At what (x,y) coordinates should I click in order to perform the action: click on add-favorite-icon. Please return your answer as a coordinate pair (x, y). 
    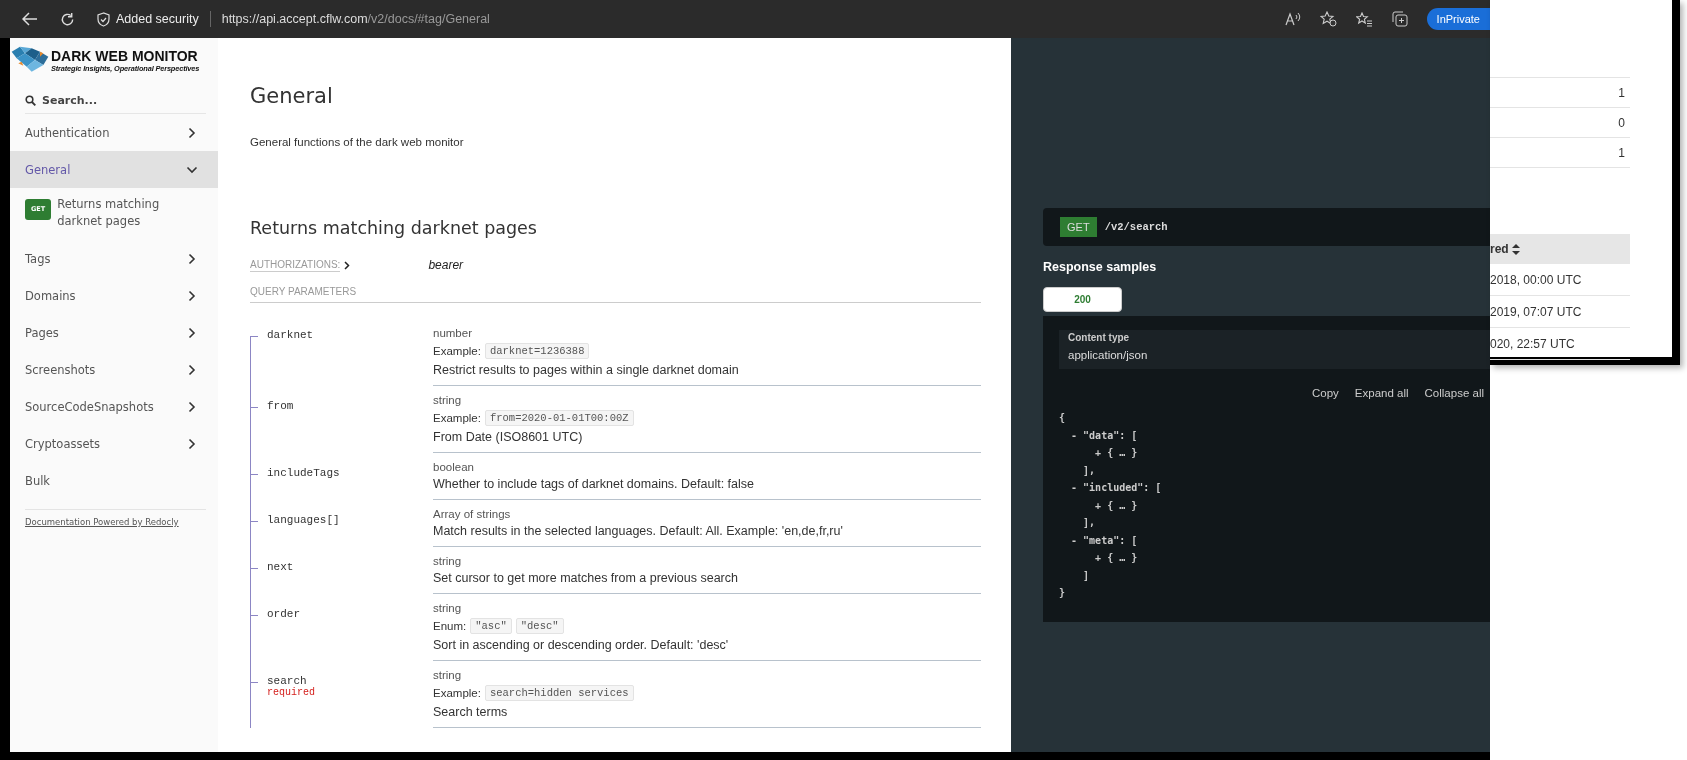
    Looking at the image, I should click on (1328, 19).